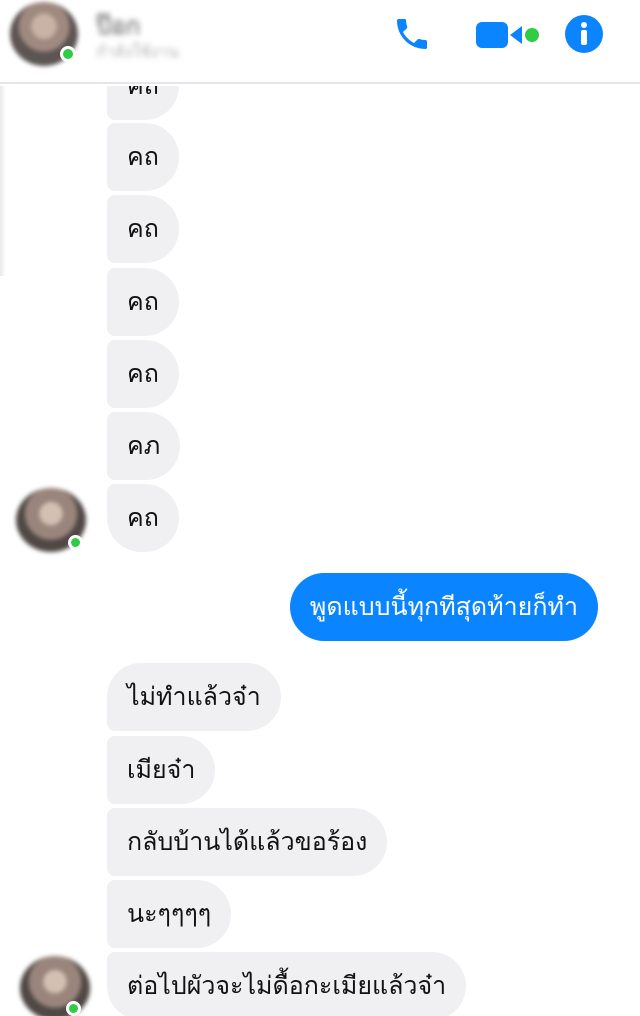  Describe the element at coordinates (443, 607) in the screenshot. I see `sent-message-bubble: พูดแบบนี้ทุกทีสุดท้ายก็ทำ` at that location.